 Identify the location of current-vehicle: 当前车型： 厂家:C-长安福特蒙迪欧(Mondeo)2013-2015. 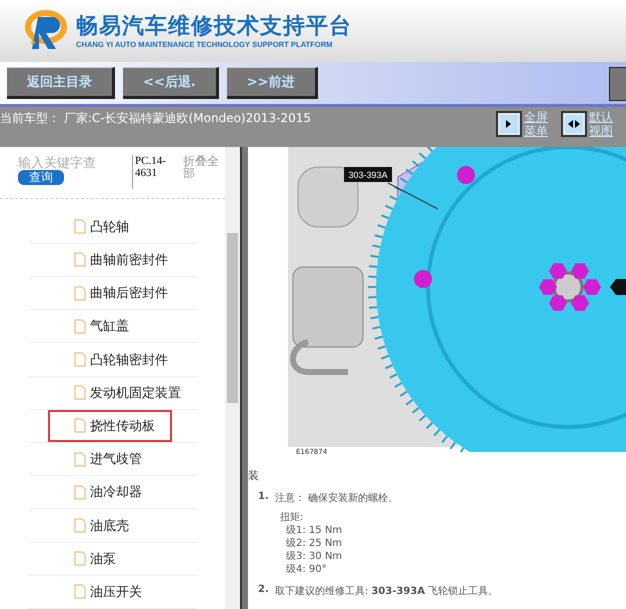
(156, 118).